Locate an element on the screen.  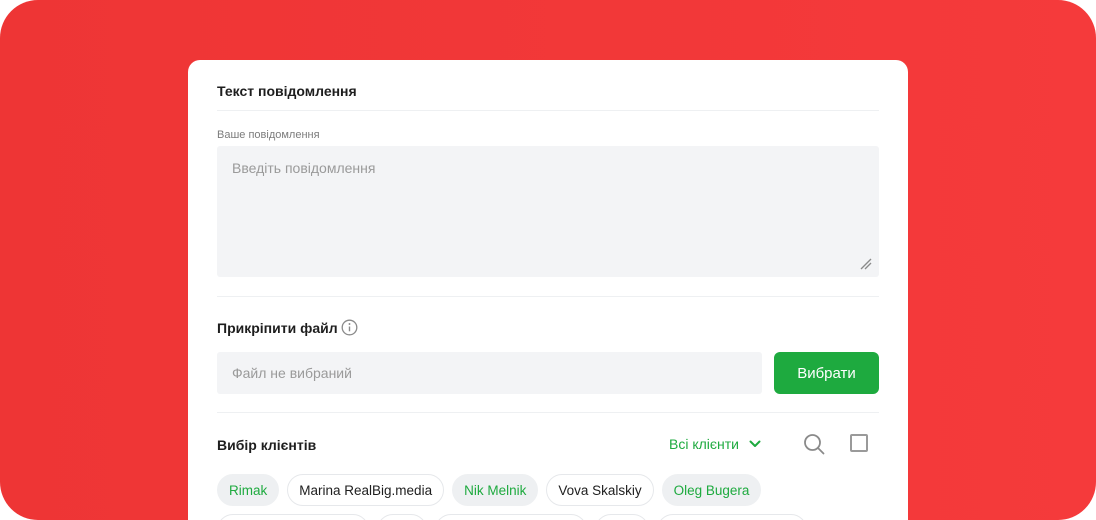
select-all-checkbox is located at coordinates (859, 443).